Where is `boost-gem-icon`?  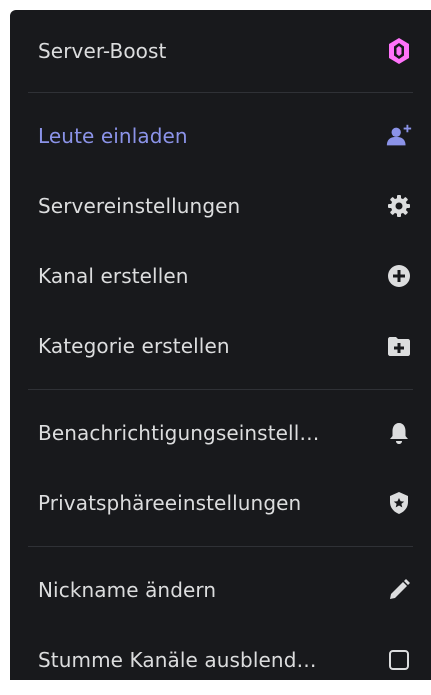
boost-gem-icon is located at coordinates (399, 51).